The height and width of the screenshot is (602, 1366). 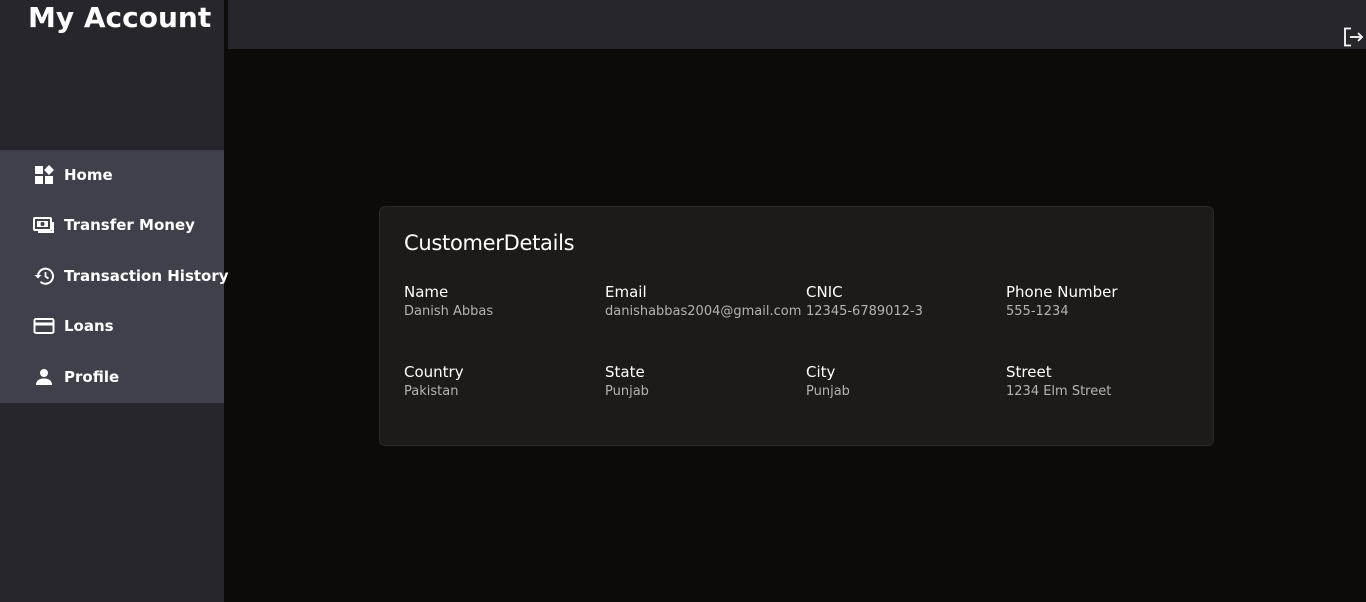 I want to click on field-value: Pakistan, so click(x=431, y=391).